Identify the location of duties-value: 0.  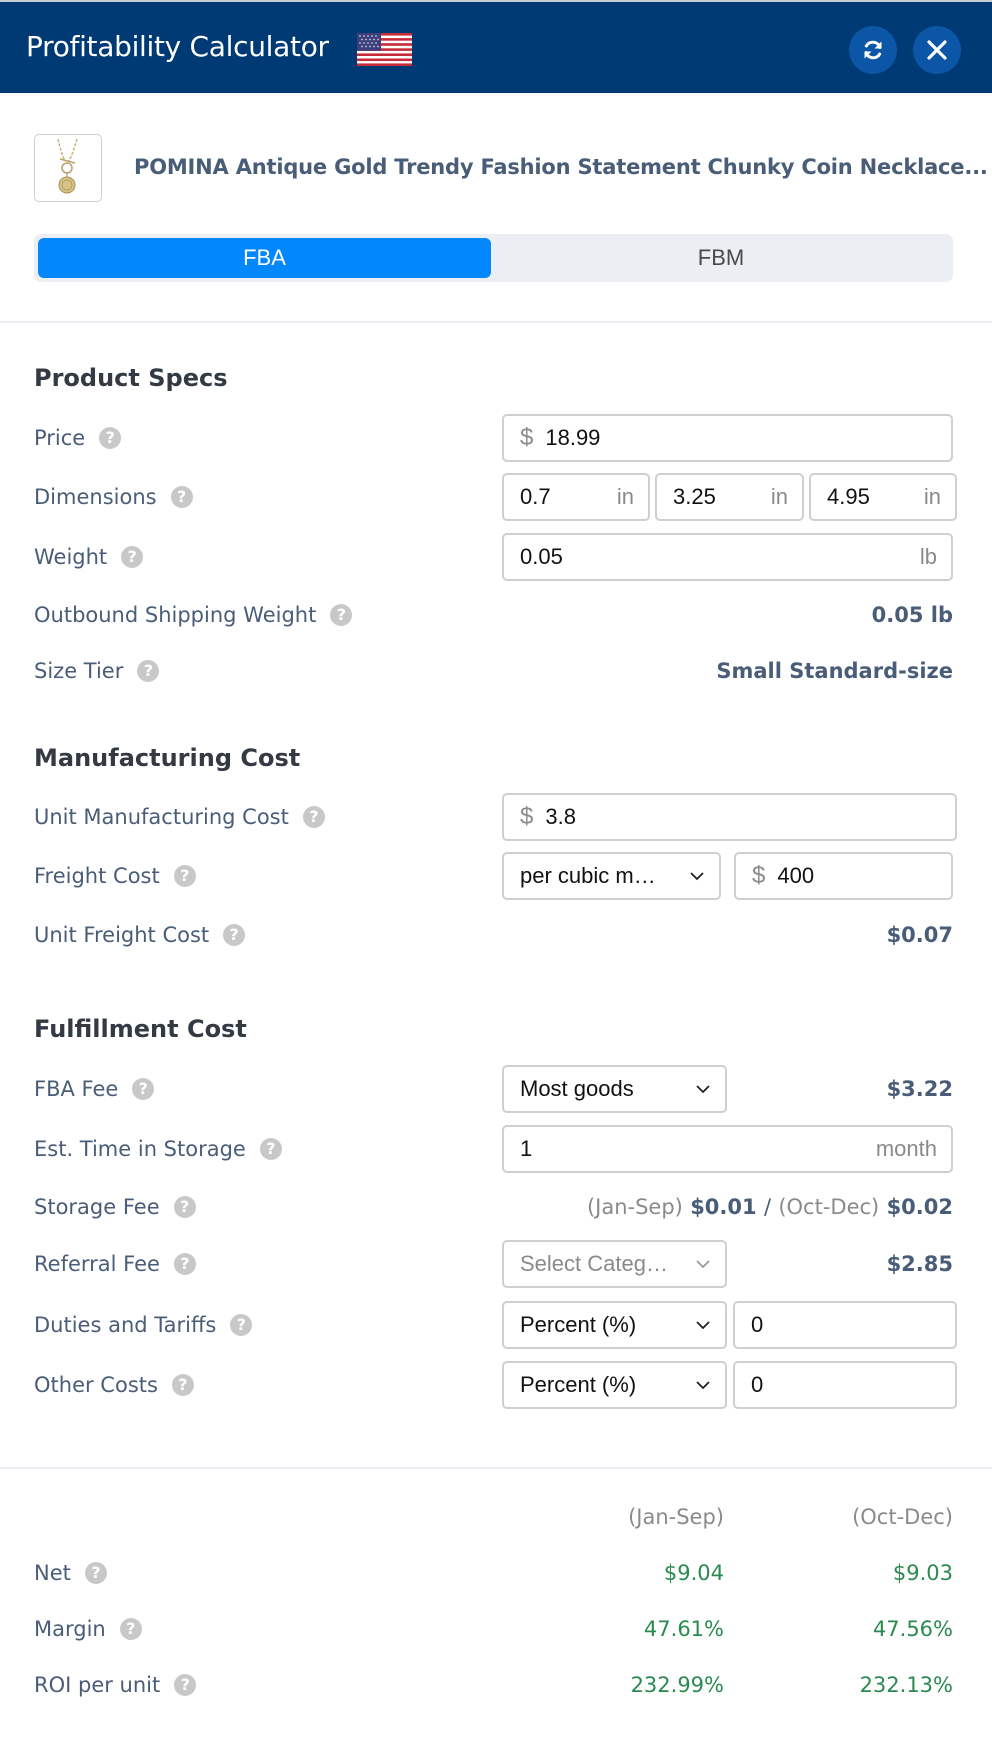
(757, 1324).